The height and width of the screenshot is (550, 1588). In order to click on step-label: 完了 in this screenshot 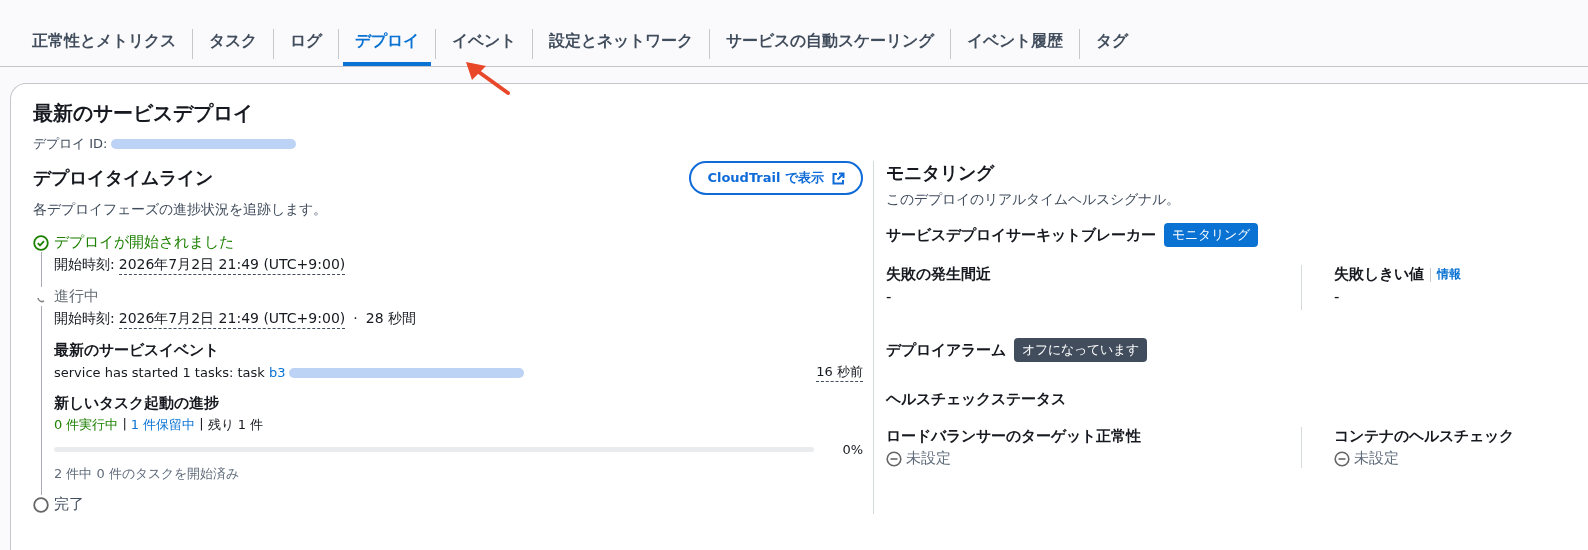, I will do `click(69, 504)`.